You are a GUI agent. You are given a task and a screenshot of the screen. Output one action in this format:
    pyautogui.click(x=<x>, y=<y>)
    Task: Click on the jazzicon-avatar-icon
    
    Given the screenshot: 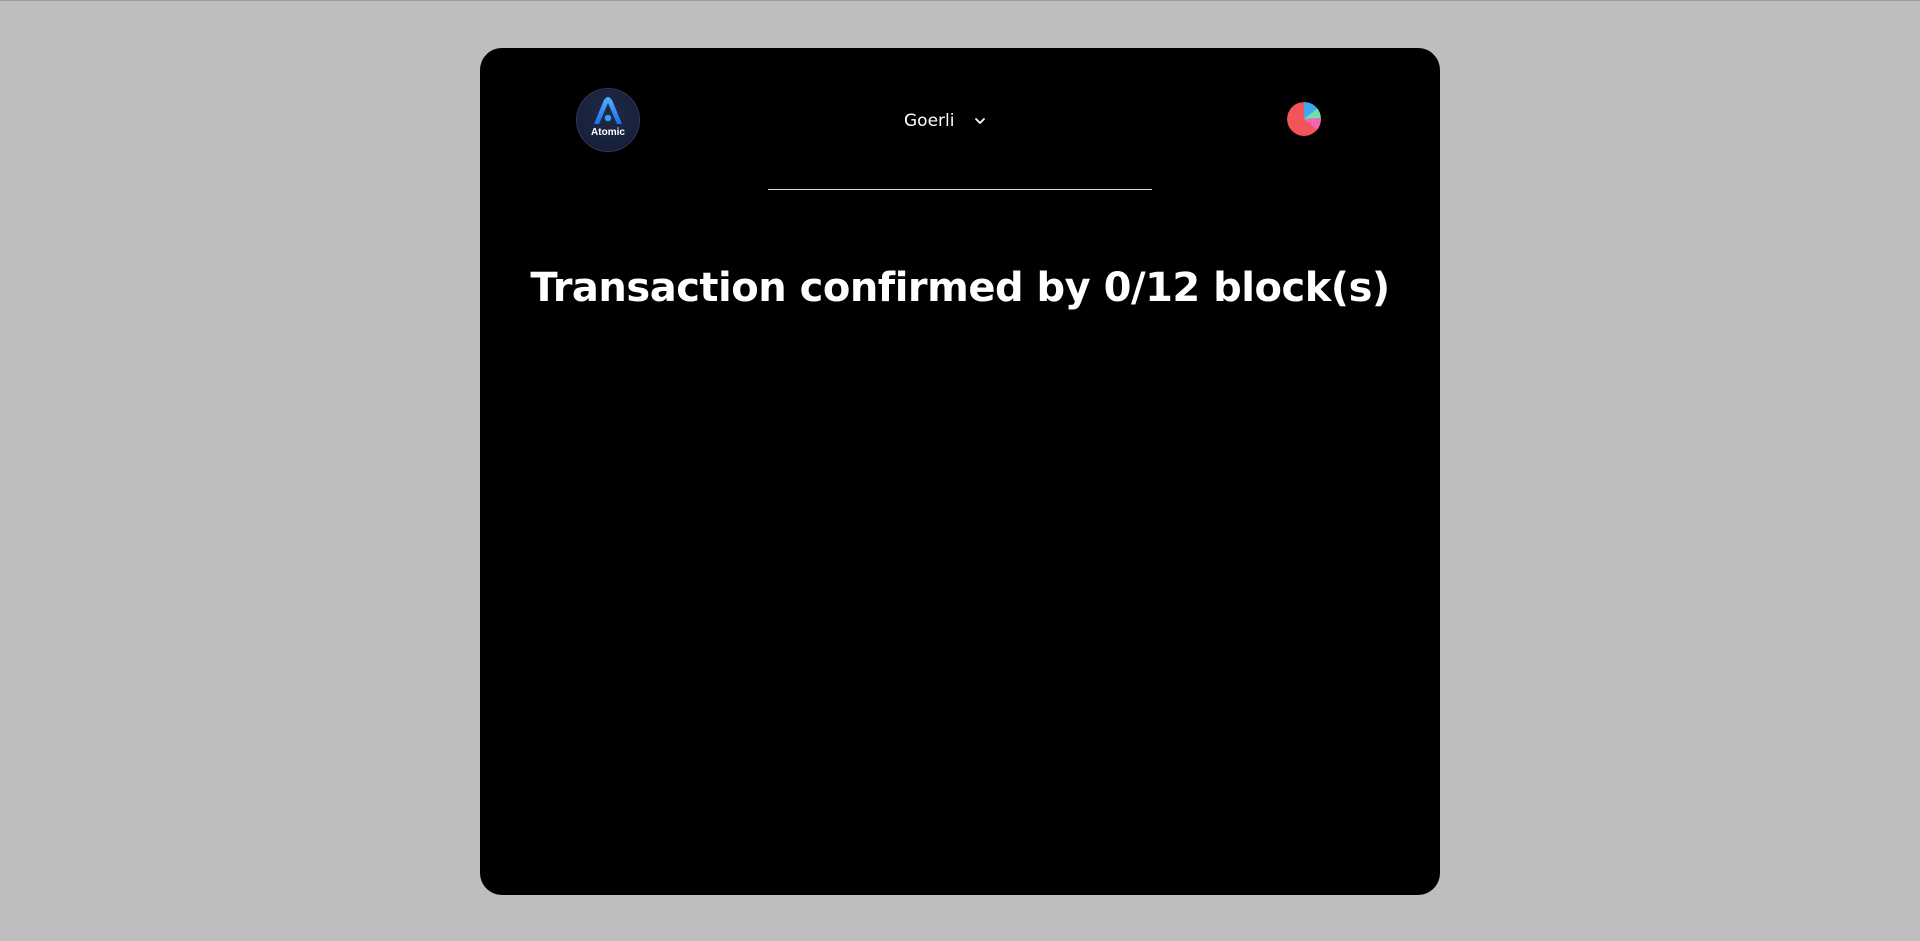 What is the action you would take?
    pyautogui.click(x=1304, y=119)
    